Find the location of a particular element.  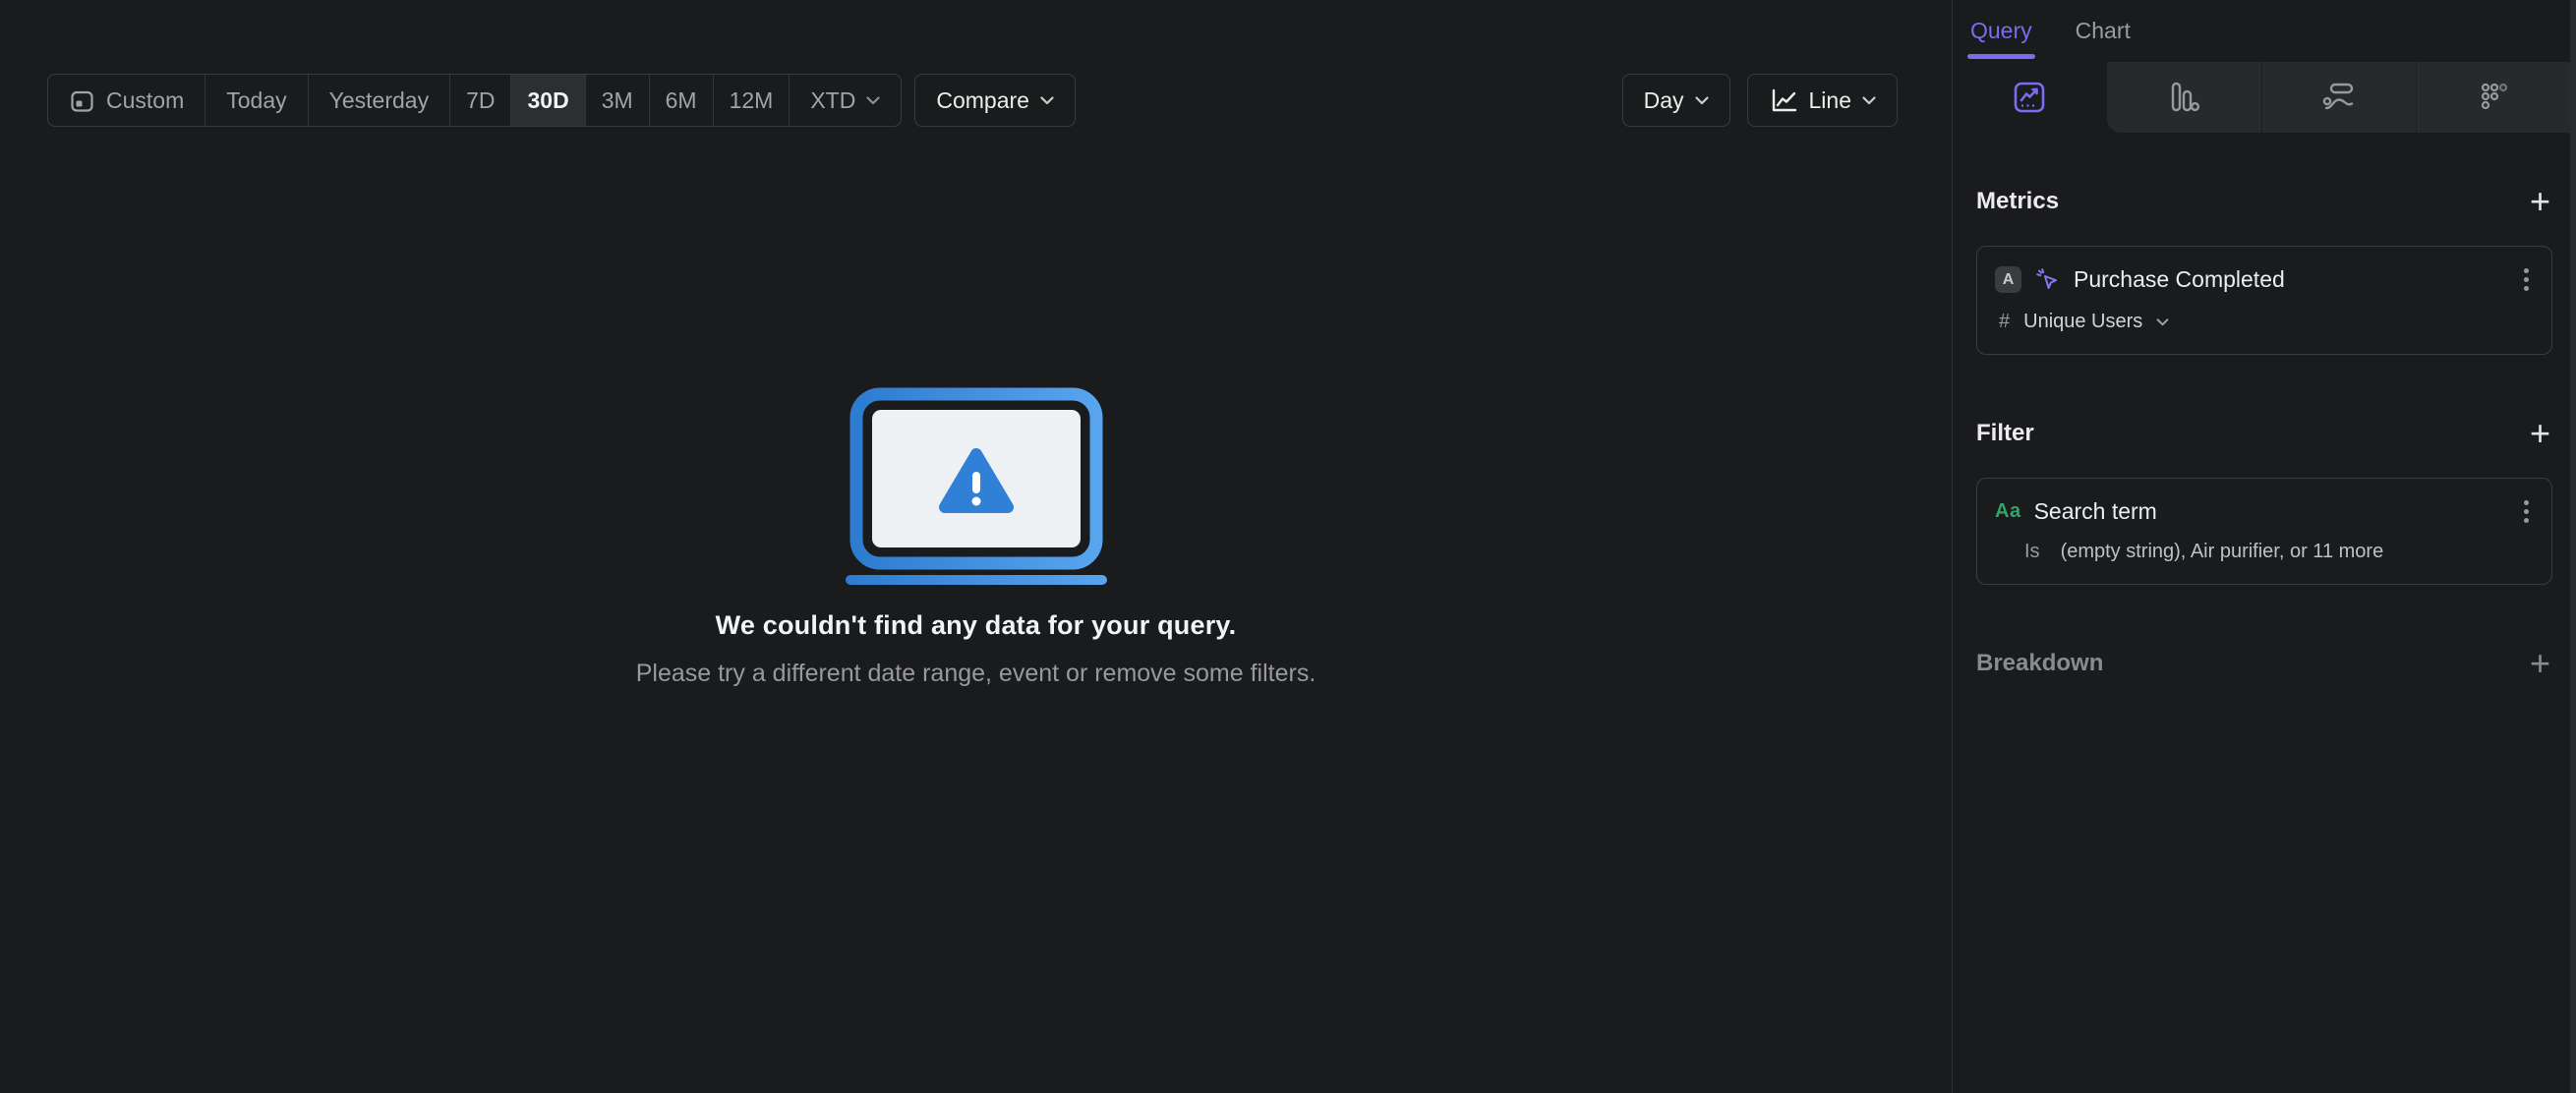

insights-icon is located at coordinates (2030, 97).